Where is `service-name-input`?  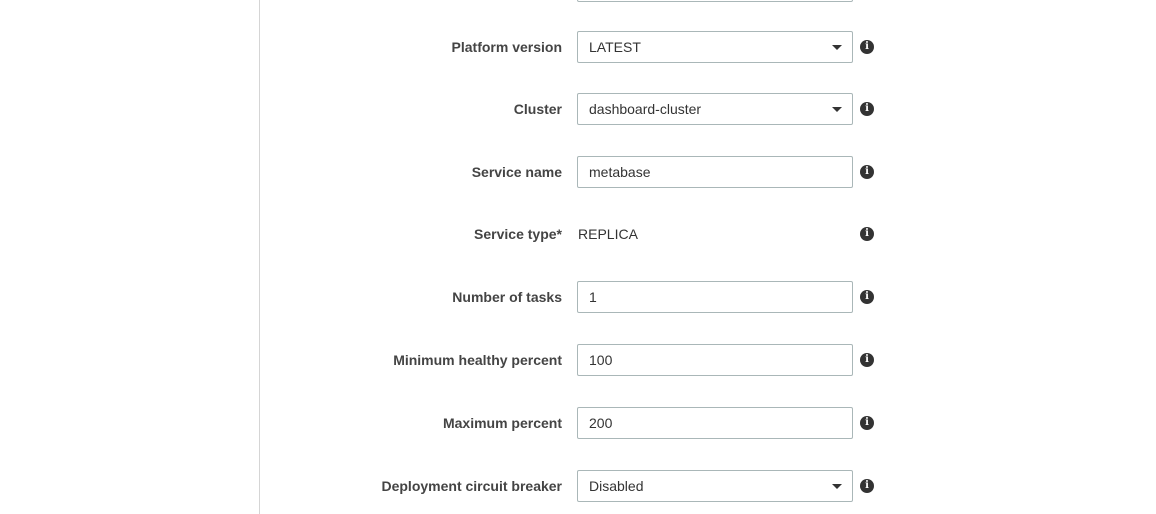 service-name-input is located at coordinates (715, 172).